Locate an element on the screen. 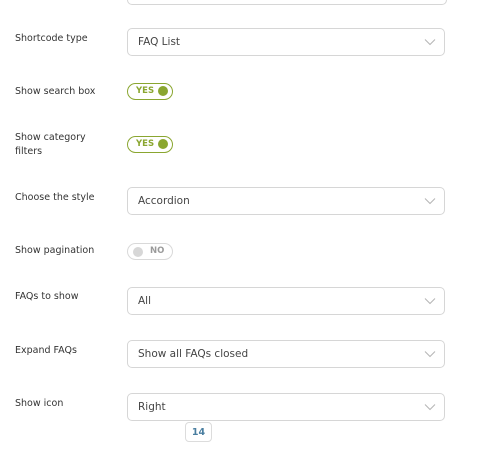 This screenshot has width=482, height=452. show-category-filters-toggle: YES is located at coordinates (150, 144).